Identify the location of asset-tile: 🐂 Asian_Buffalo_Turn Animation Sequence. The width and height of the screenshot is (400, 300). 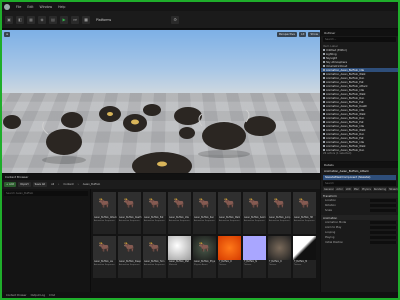
(154, 257).